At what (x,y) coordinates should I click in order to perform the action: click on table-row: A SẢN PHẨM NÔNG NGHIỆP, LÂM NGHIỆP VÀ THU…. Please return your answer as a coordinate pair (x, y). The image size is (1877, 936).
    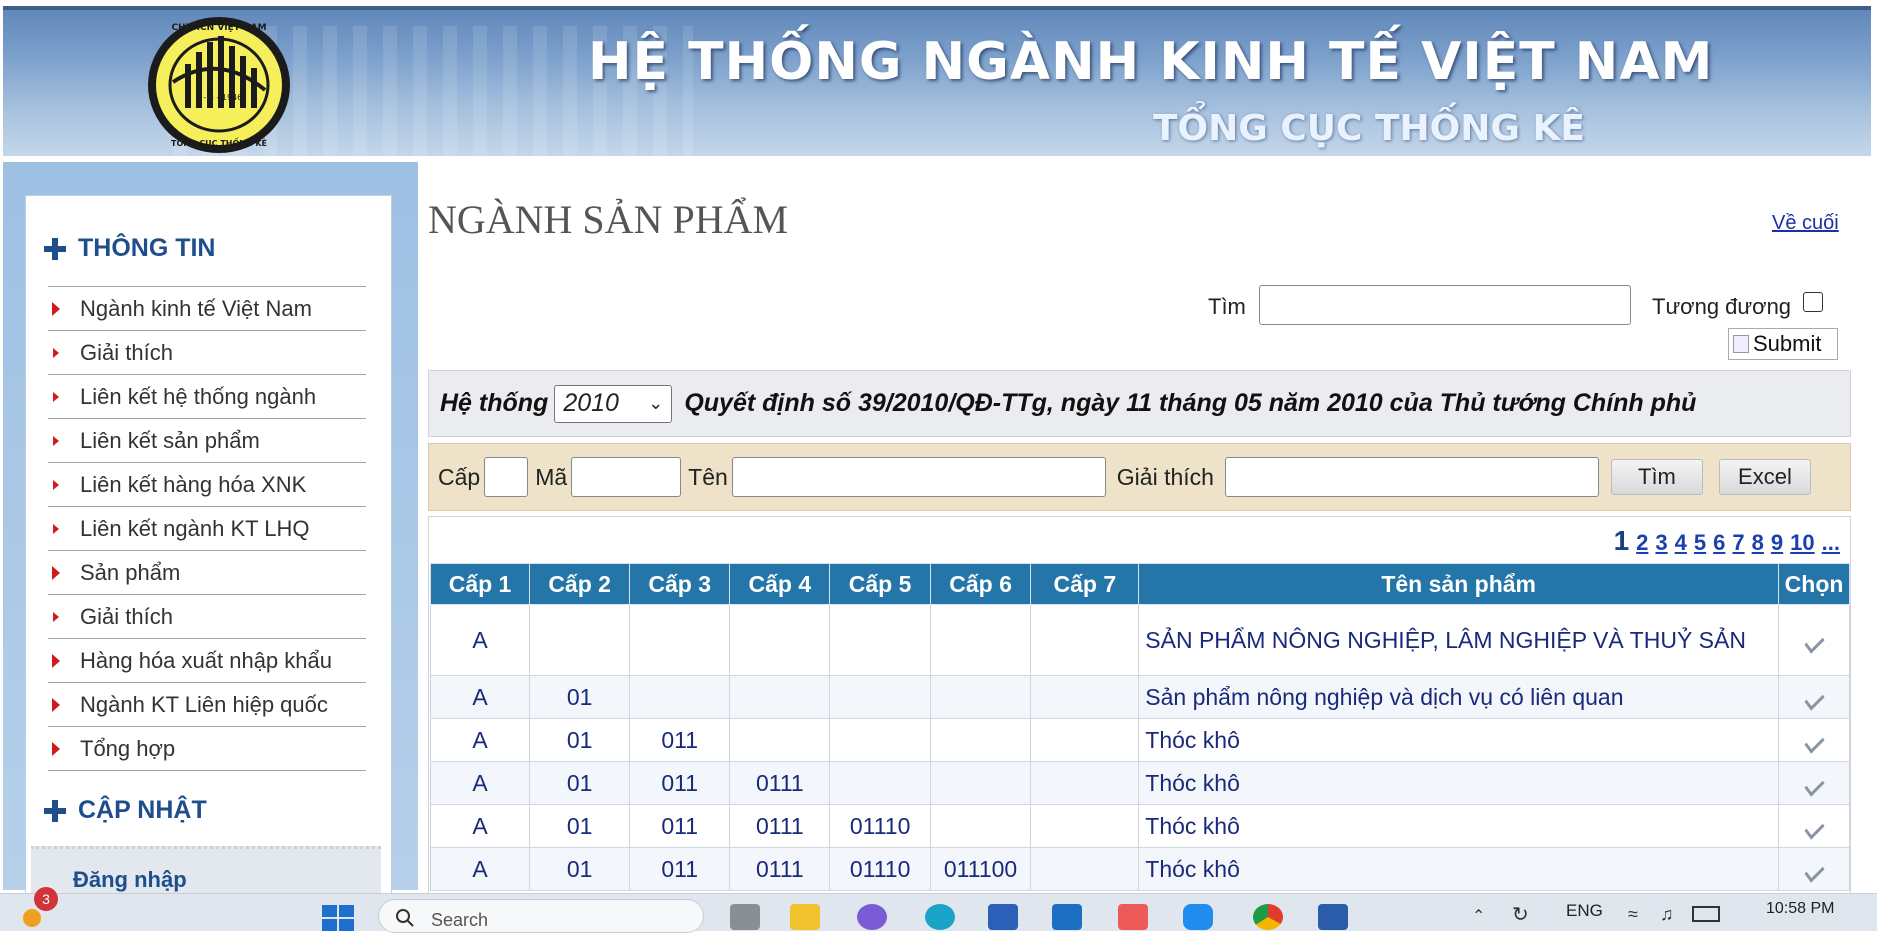
    Looking at the image, I should click on (1139, 640).